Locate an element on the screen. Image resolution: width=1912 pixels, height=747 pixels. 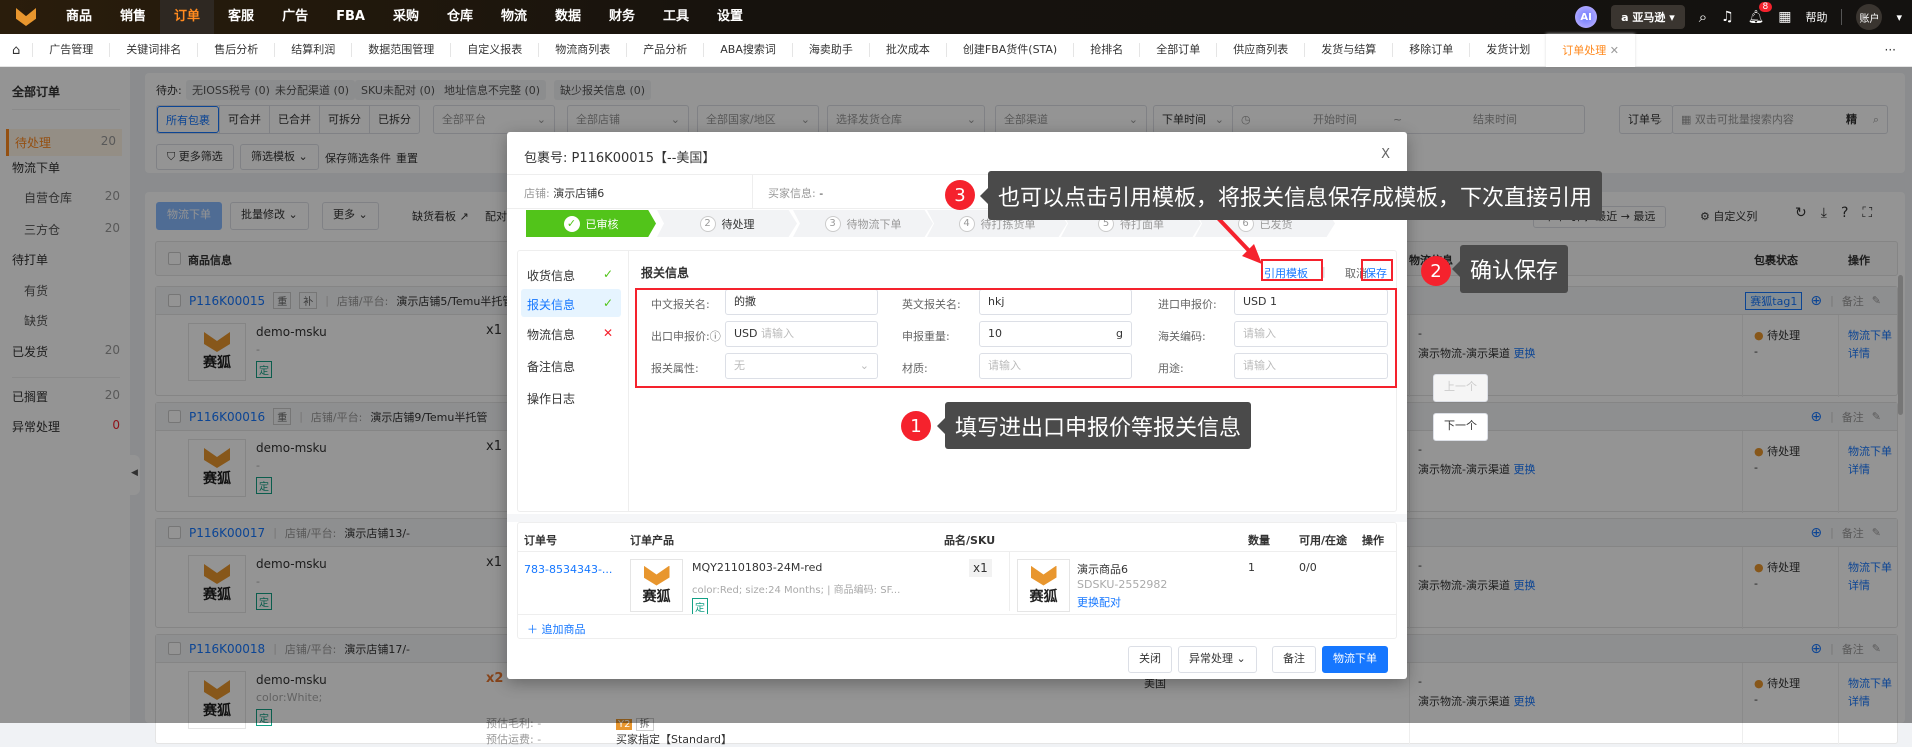
search-icon: ⌕ is located at coordinates (1703, 17).